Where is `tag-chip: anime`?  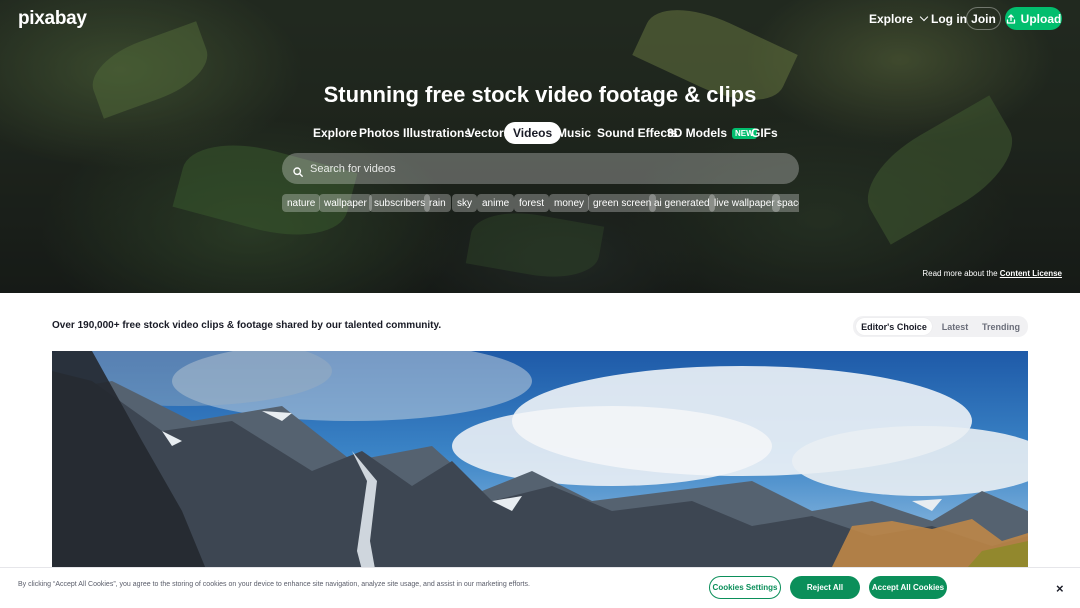
tag-chip: anime is located at coordinates (496, 203).